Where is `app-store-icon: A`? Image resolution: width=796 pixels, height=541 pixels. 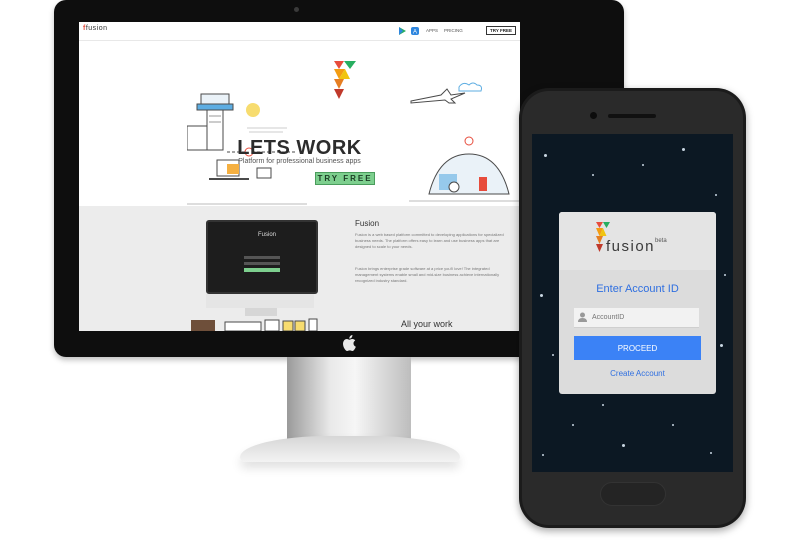 app-store-icon: A is located at coordinates (415, 31).